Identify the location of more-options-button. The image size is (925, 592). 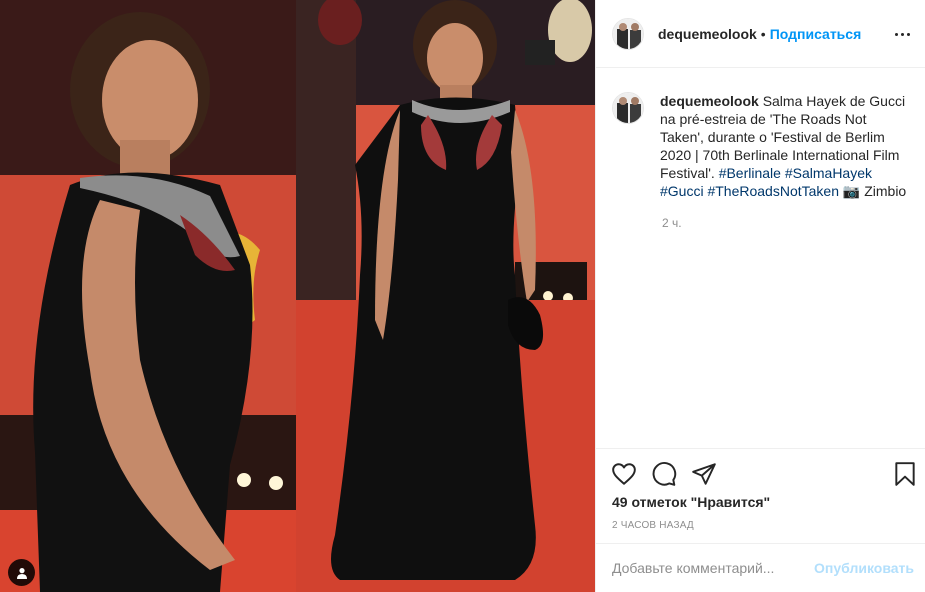
(902, 34).